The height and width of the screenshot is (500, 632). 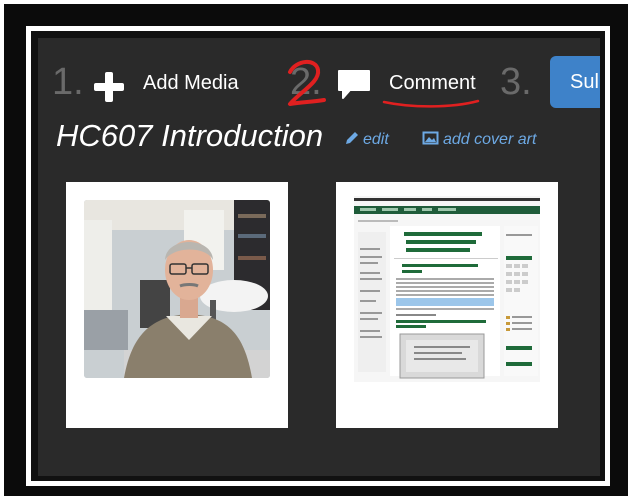 I want to click on edit-title-link: edit, so click(x=366, y=140).